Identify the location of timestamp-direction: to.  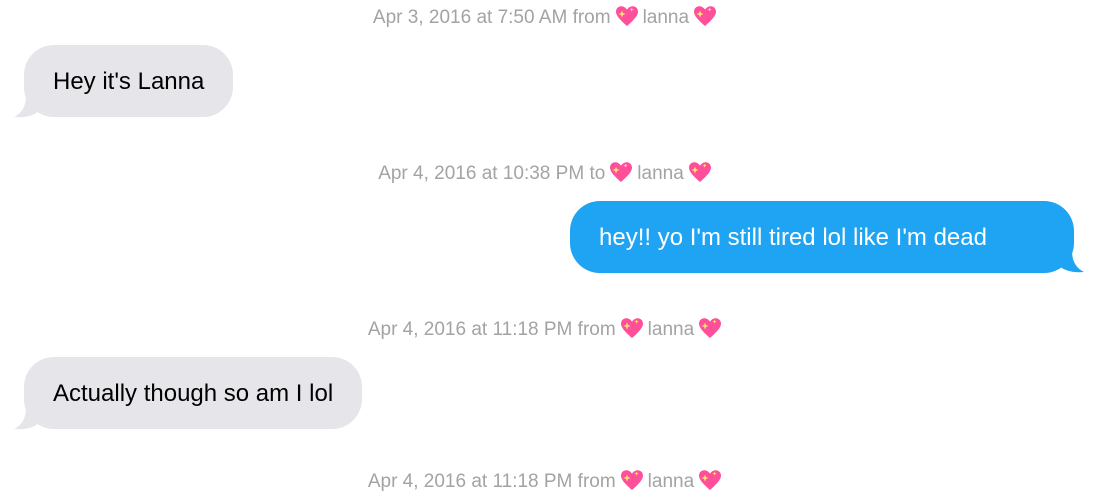
(597, 173).